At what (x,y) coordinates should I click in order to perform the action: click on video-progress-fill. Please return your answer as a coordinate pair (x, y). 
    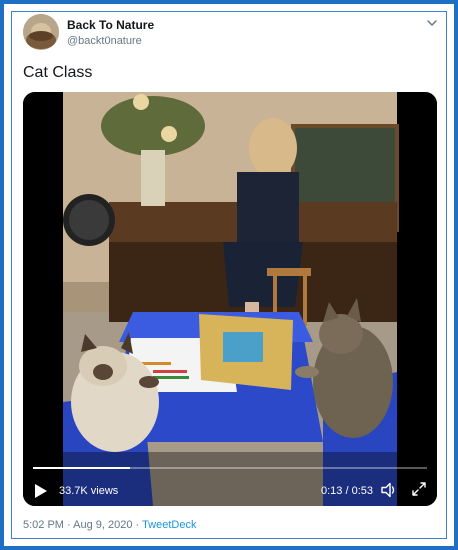
    Looking at the image, I should click on (81, 468).